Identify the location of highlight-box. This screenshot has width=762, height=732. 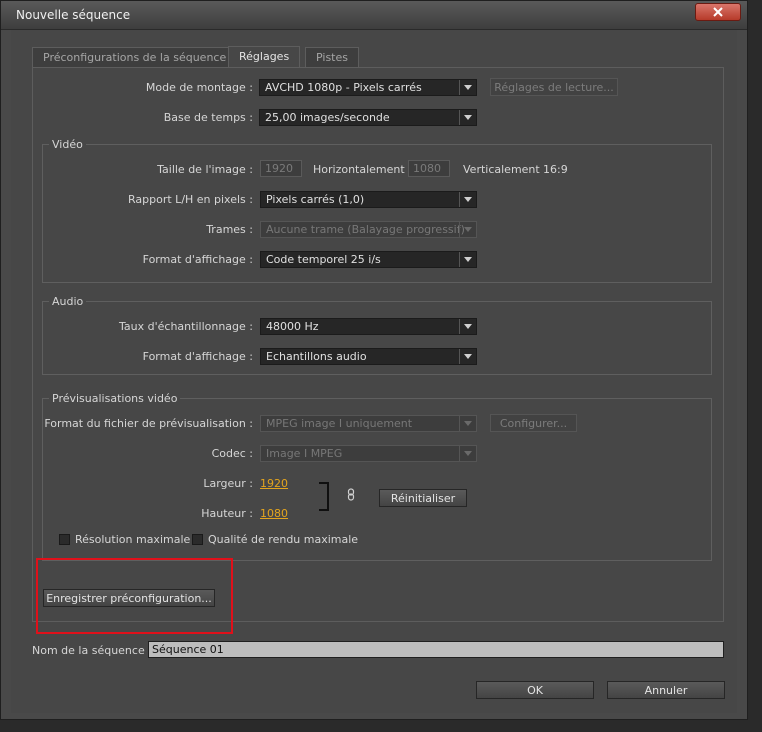
(134, 596).